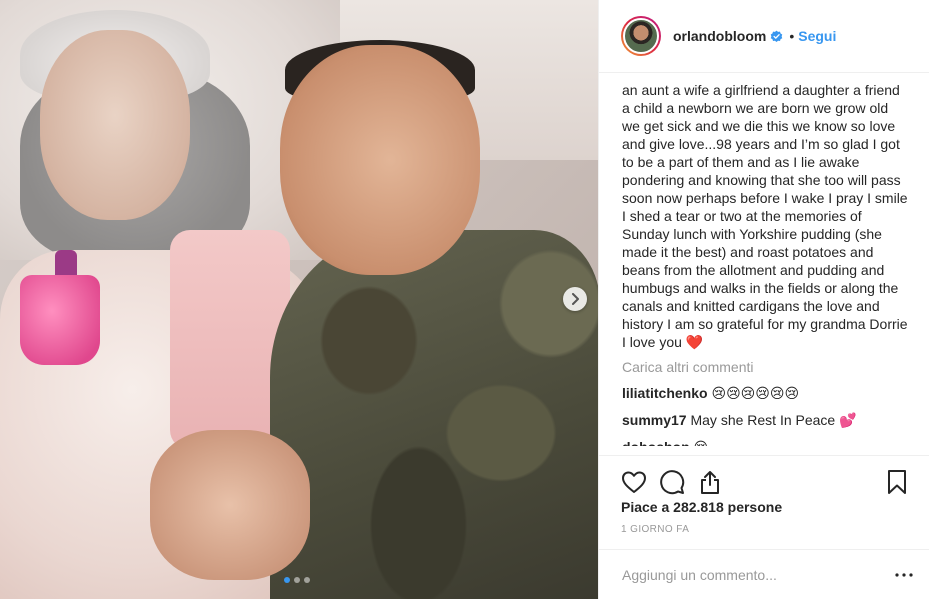 This screenshot has height=599, width=929. I want to click on share-icon, so click(710, 482).